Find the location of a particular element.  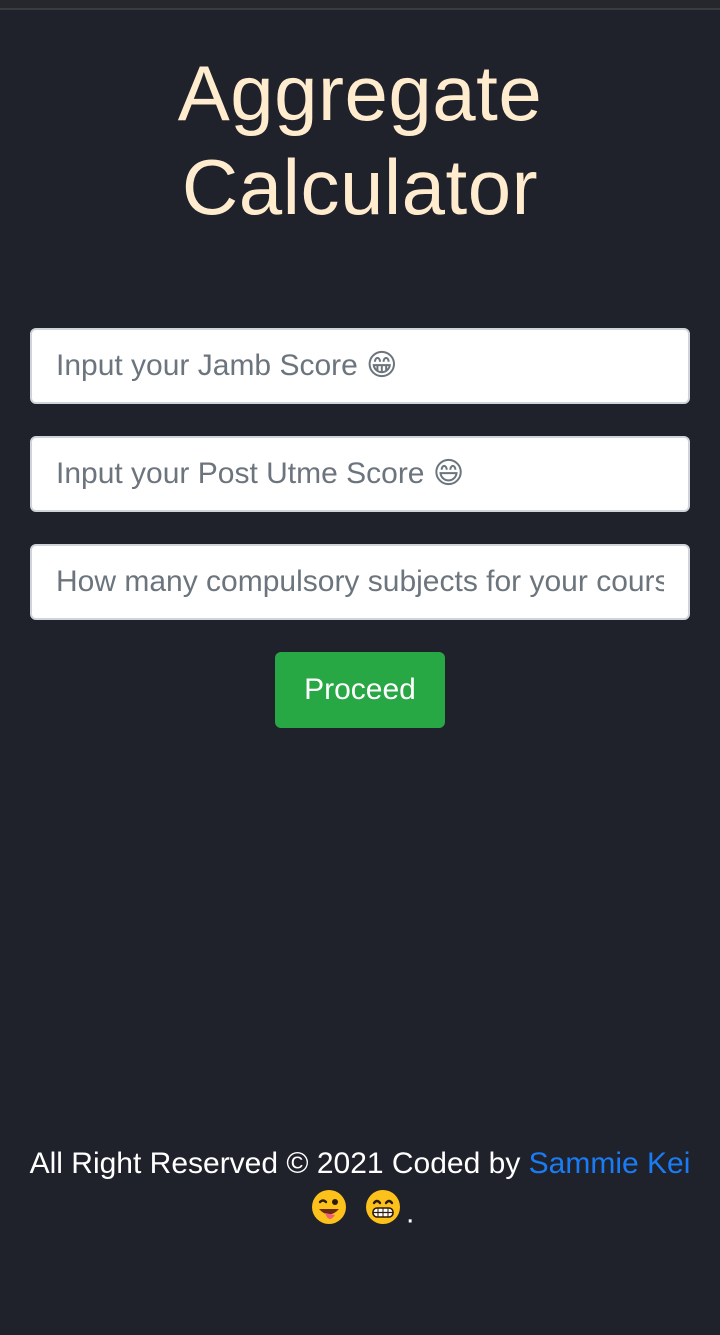

page-title: Aggregate Calculator is located at coordinates (360, 140).